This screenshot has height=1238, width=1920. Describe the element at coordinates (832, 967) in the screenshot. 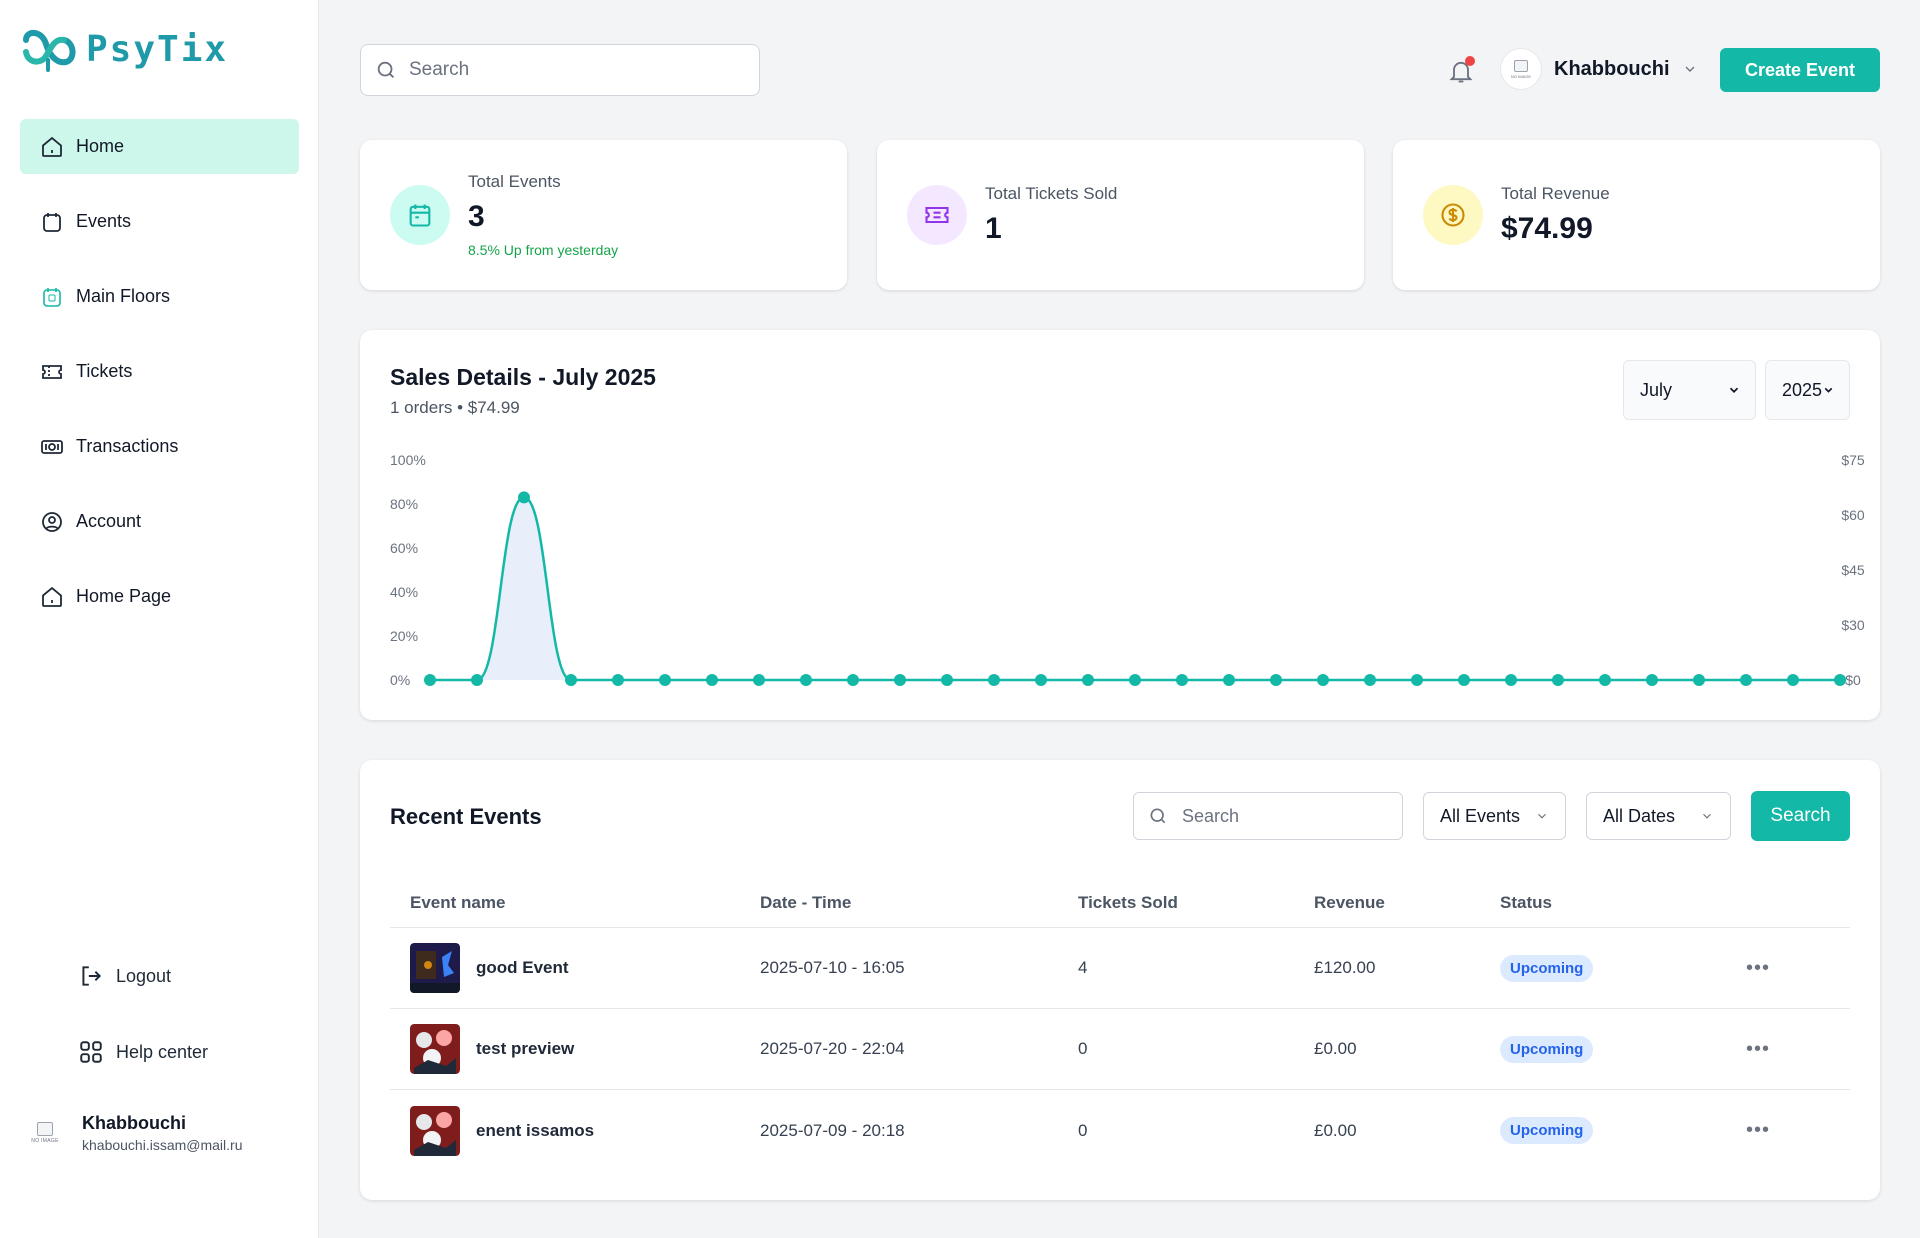

I see `event-datetime: 2025-07-10 - 16:05` at that location.